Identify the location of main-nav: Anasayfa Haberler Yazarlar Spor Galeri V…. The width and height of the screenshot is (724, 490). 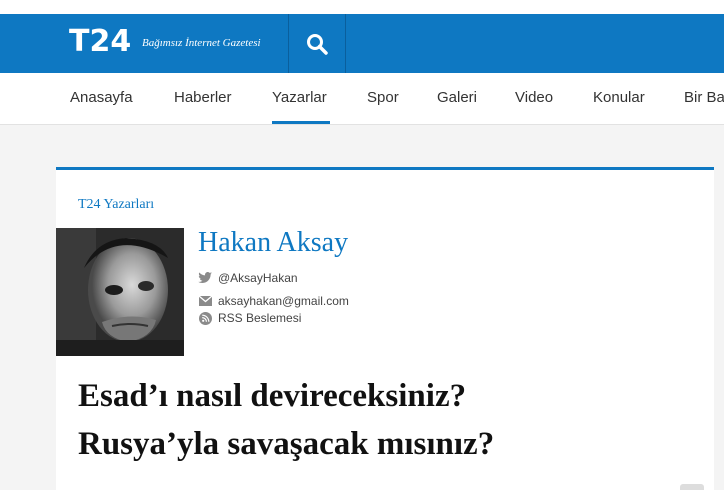
(362, 99).